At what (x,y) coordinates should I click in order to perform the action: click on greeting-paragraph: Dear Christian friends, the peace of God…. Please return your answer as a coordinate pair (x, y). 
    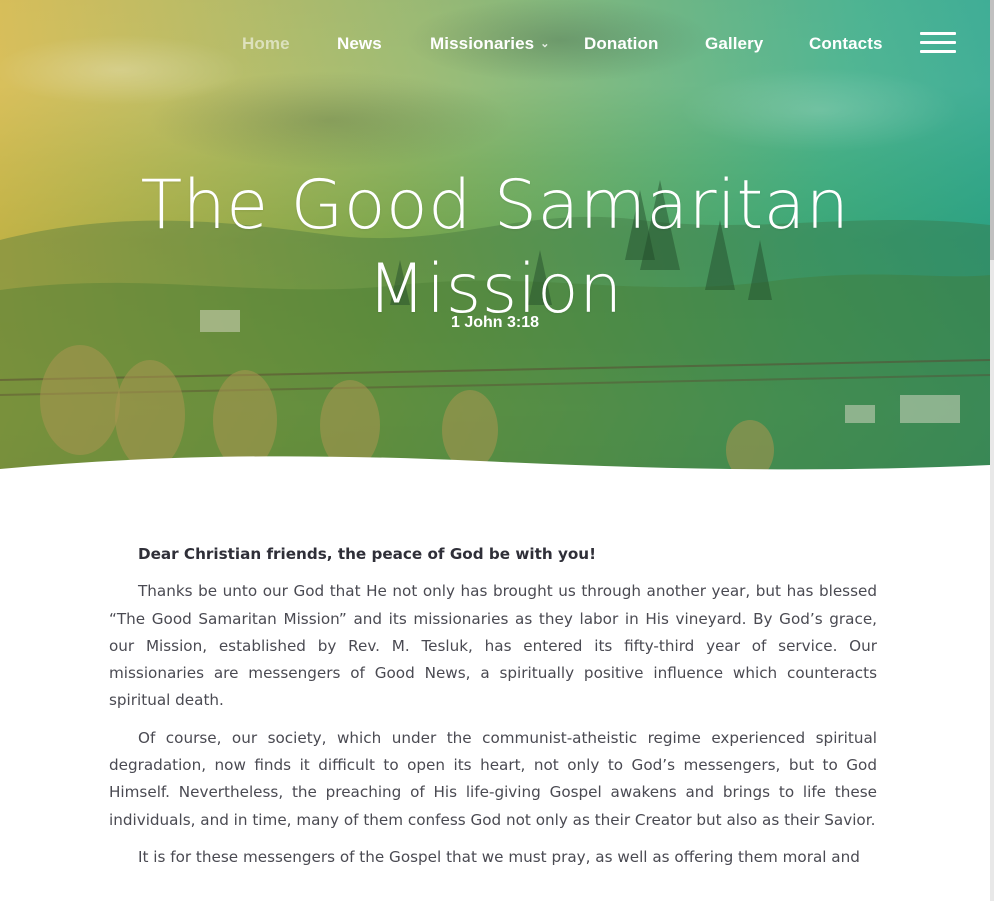
    Looking at the image, I should click on (367, 554).